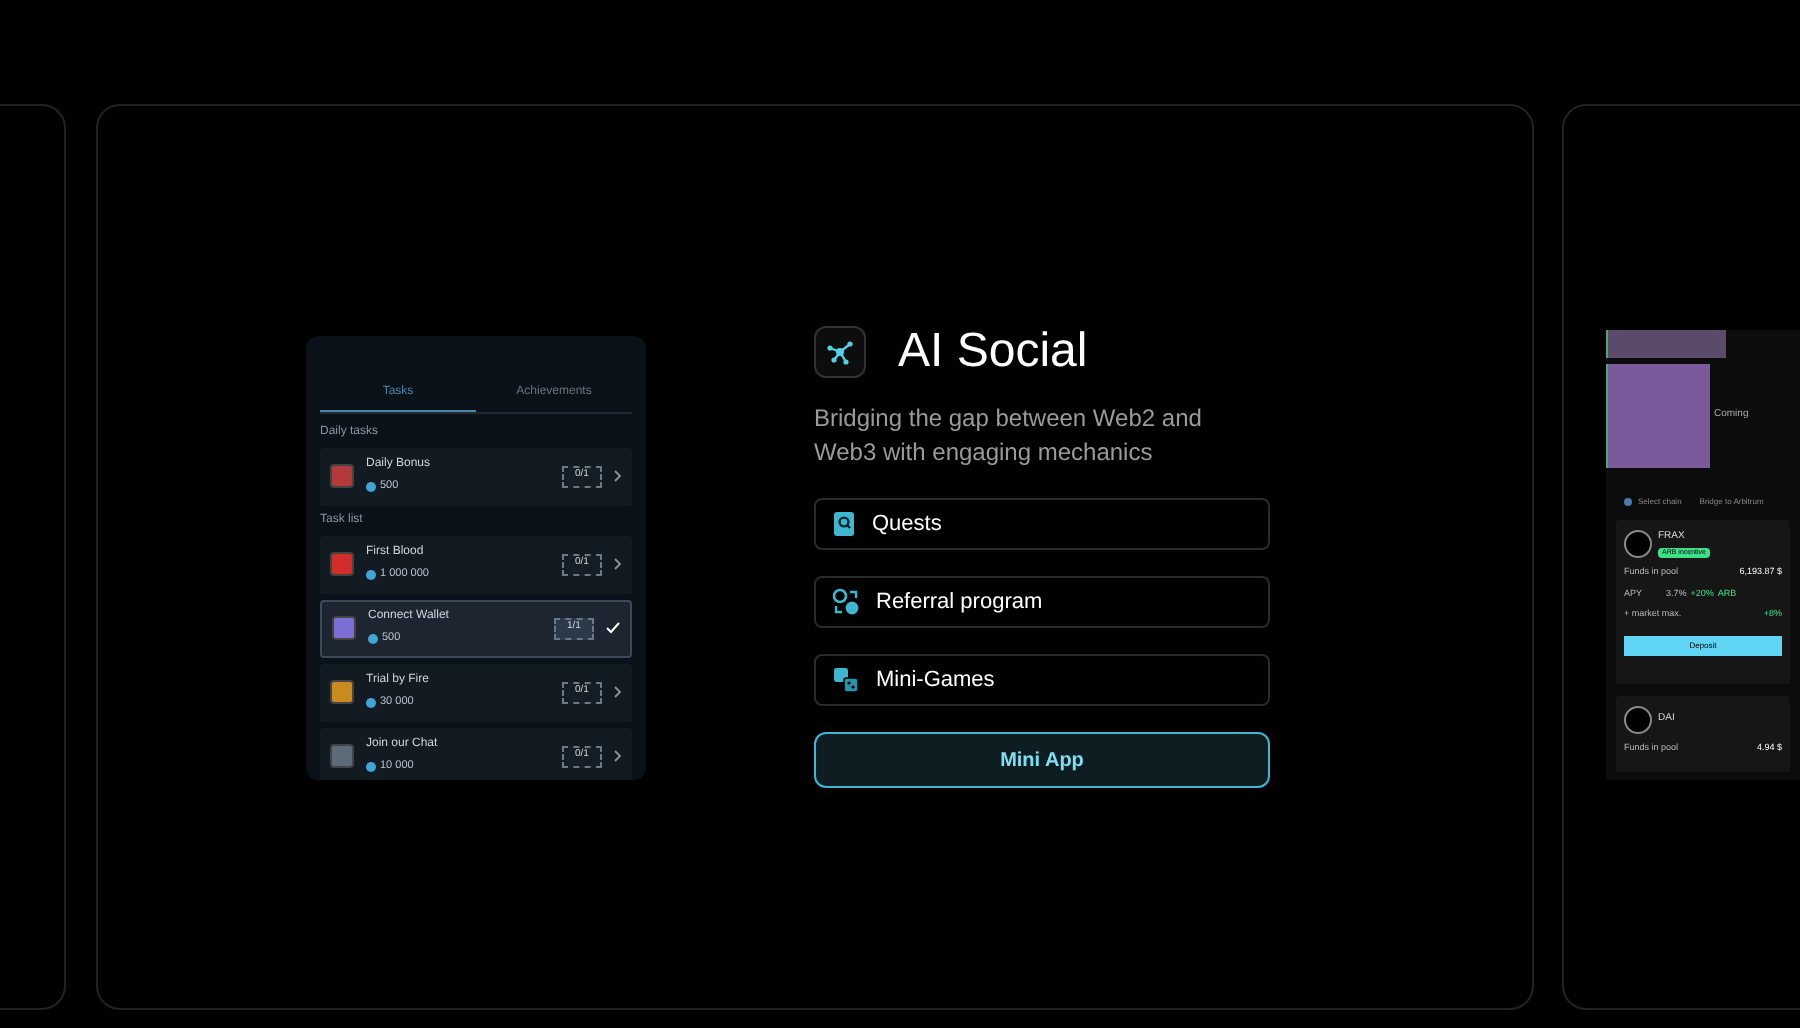 The image size is (1800, 1028). Describe the element at coordinates (840, 352) in the screenshot. I see `network-icon` at that location.